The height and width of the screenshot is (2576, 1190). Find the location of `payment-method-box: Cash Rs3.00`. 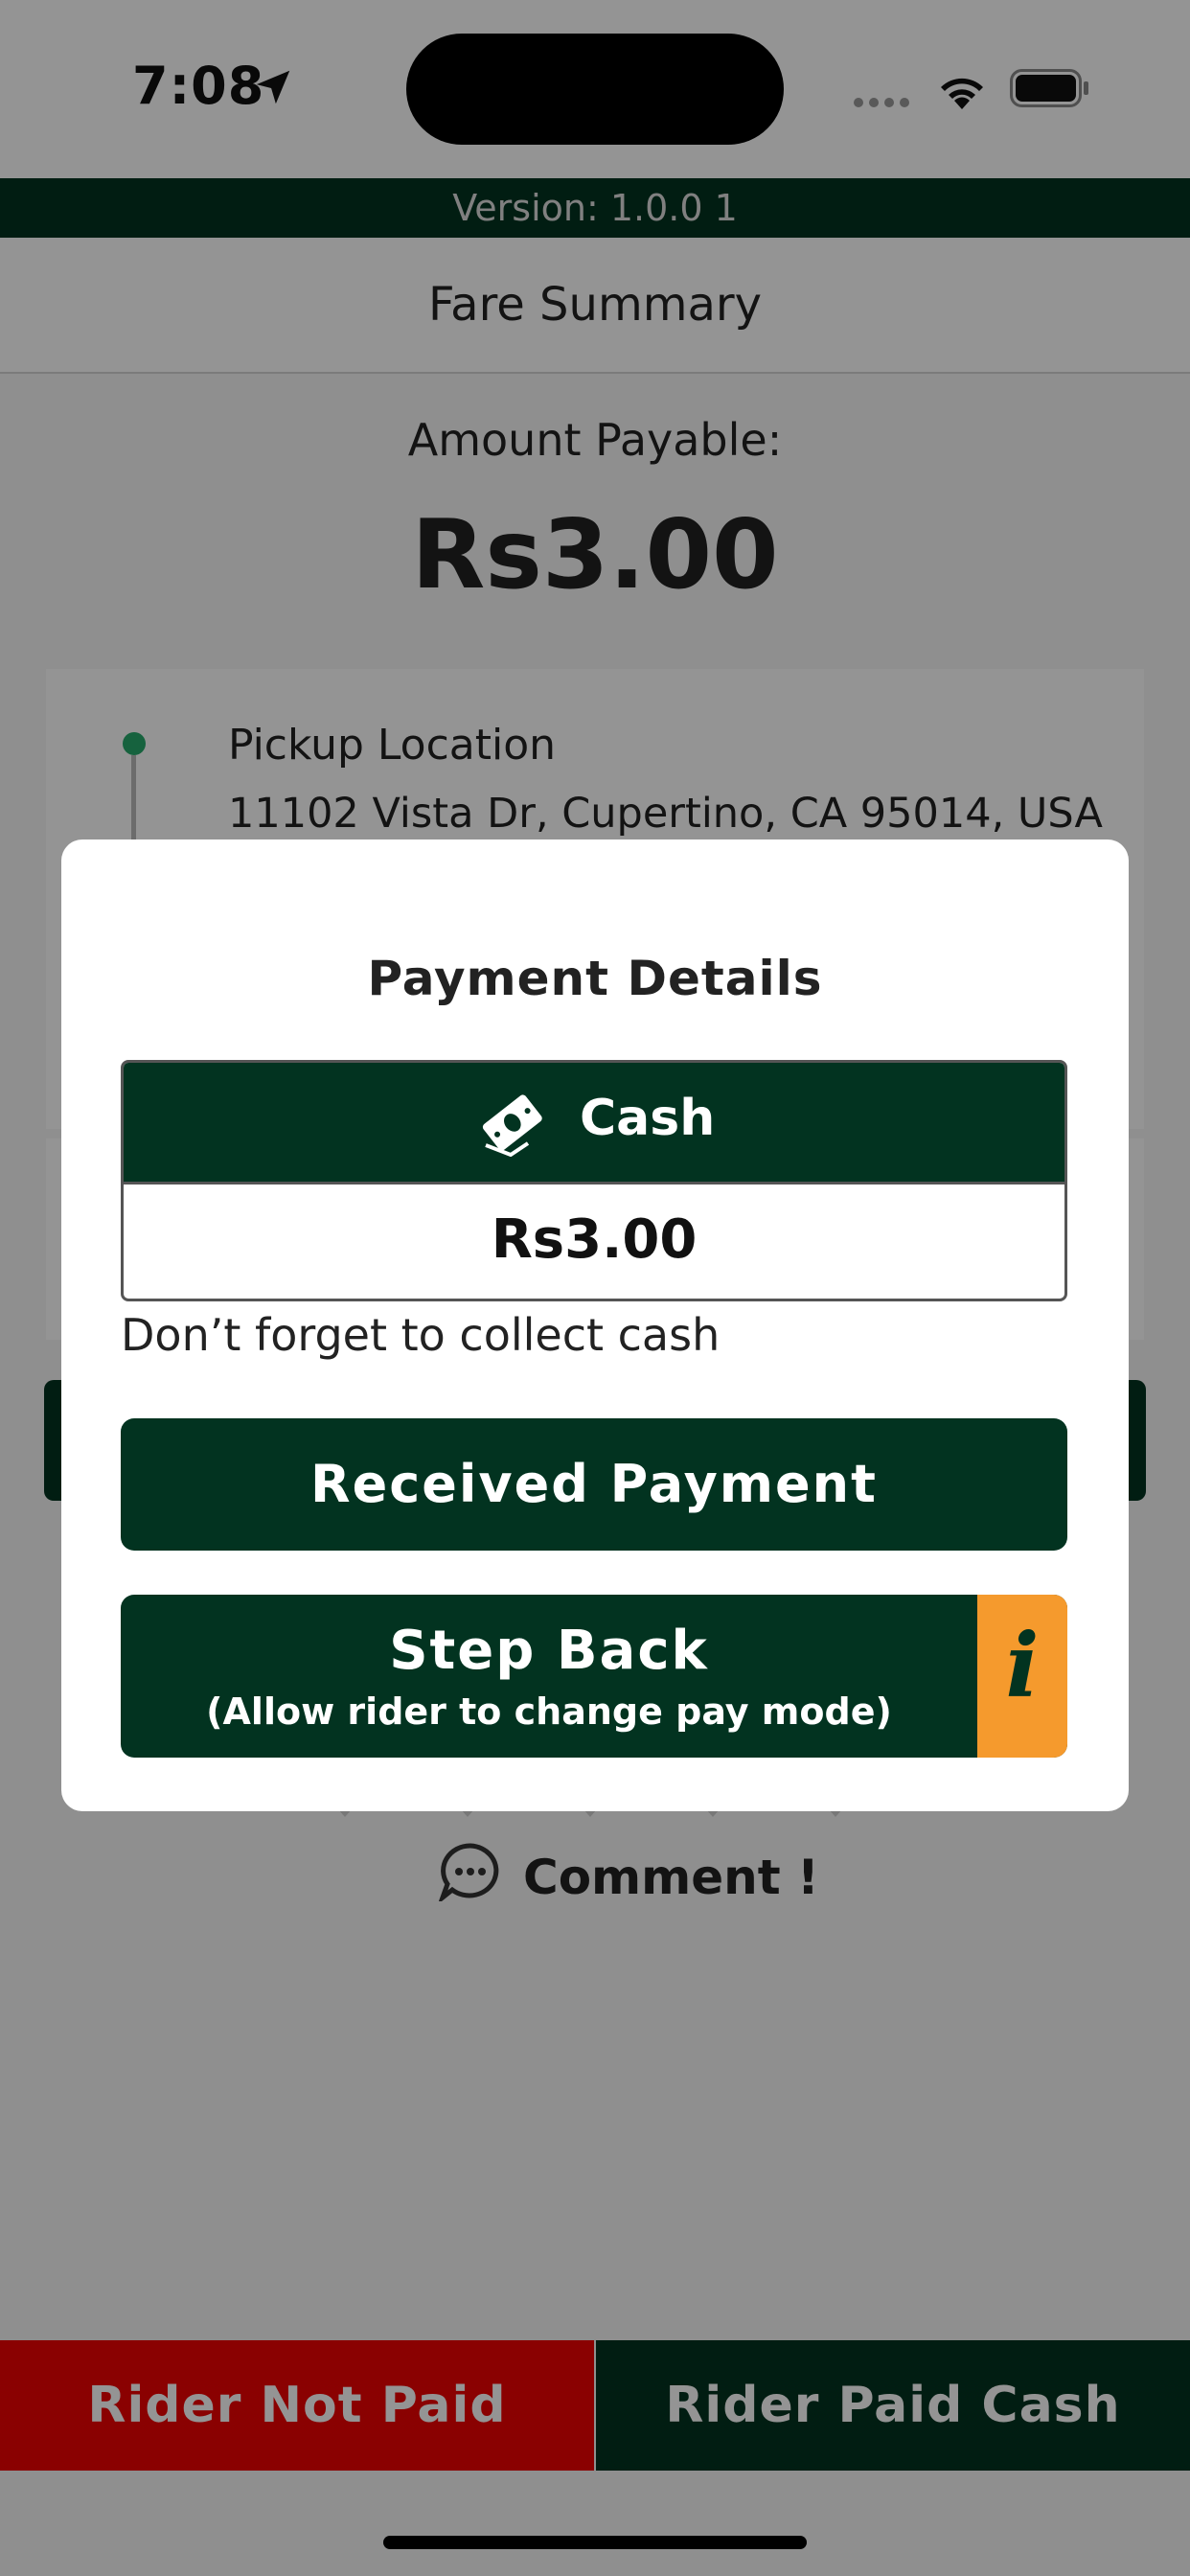

payment-method-box: Cash Rs3.00 is located at coordinates (594, 1180).